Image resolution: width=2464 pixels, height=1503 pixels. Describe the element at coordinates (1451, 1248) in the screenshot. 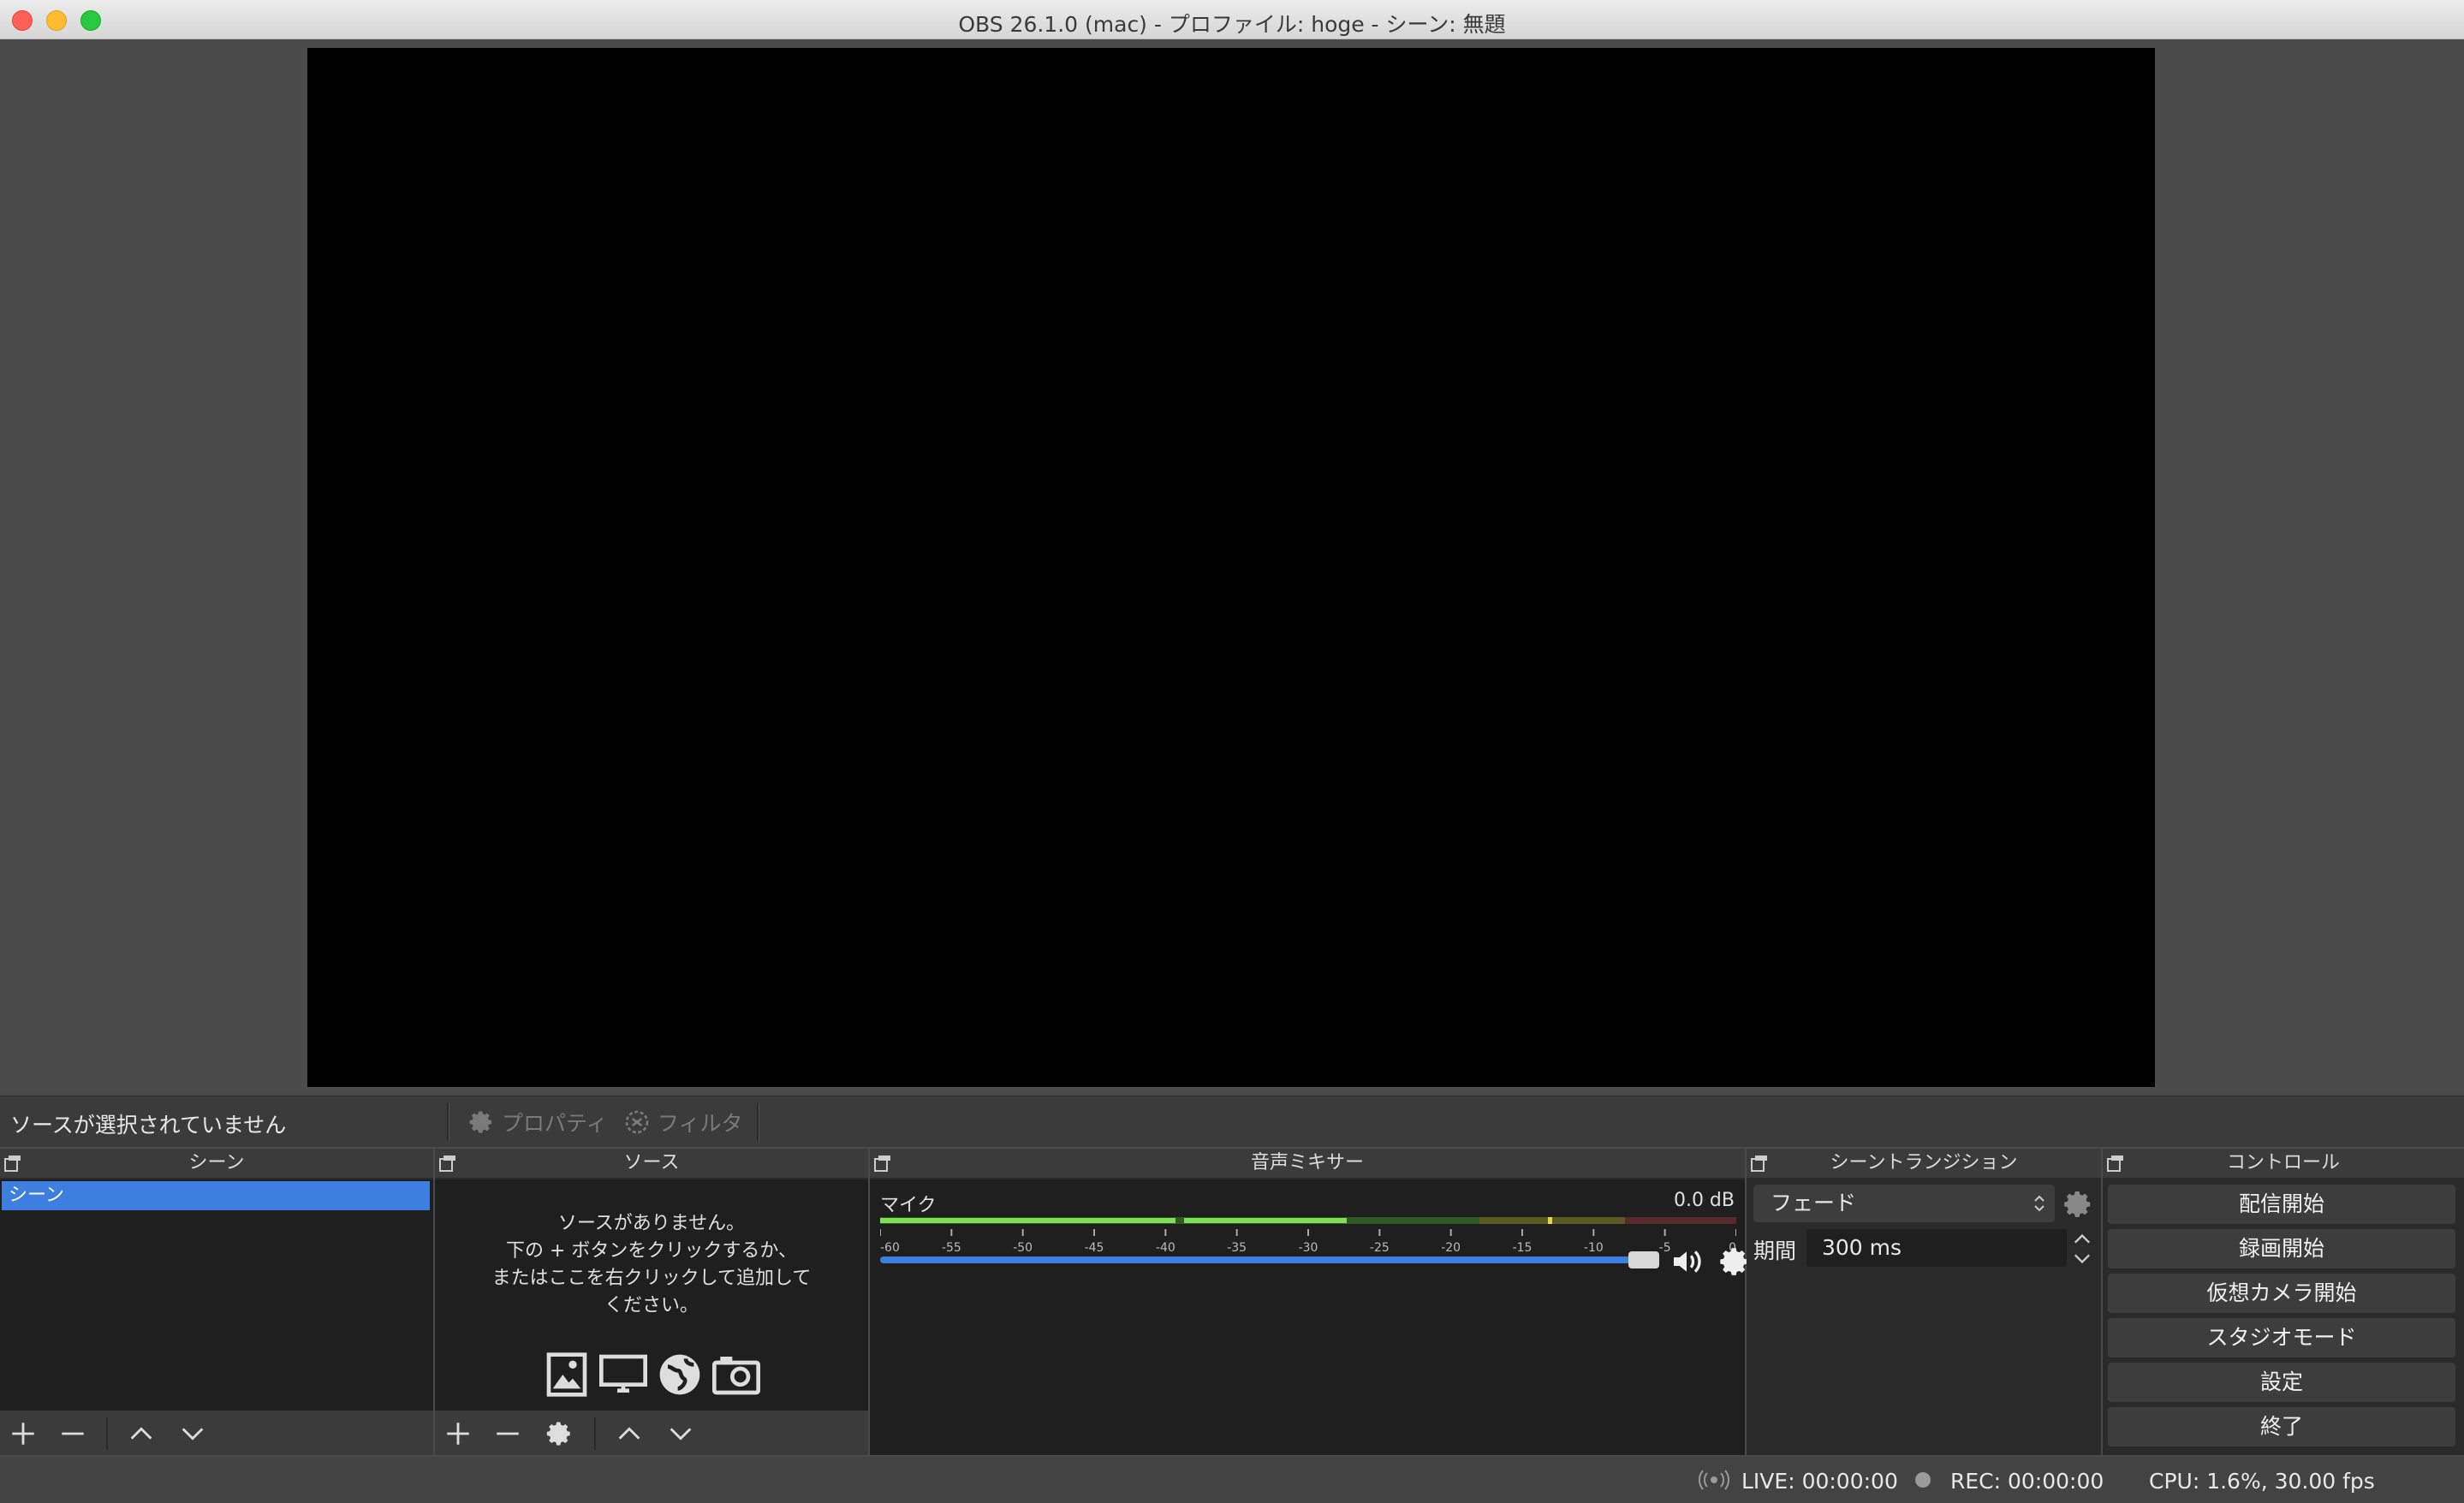

I see `meter-tick-label: -20` at that location.